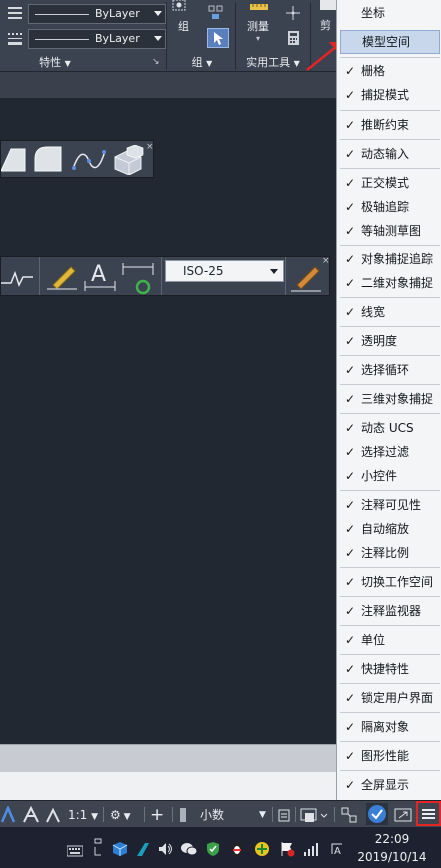  Describe the element at coordinates (262, 815) in the screenshot. I see `chevron-down-icon: ▼` at that location.